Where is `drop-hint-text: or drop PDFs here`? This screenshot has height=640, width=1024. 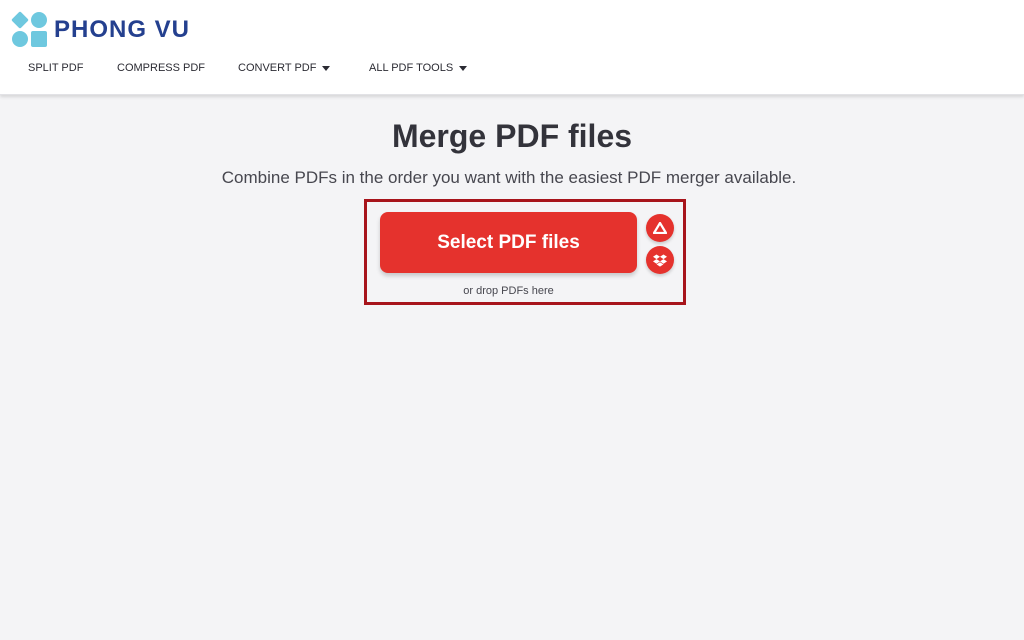
drop-hint-text: or drop PDFs here is located at coordinates (508, 291).